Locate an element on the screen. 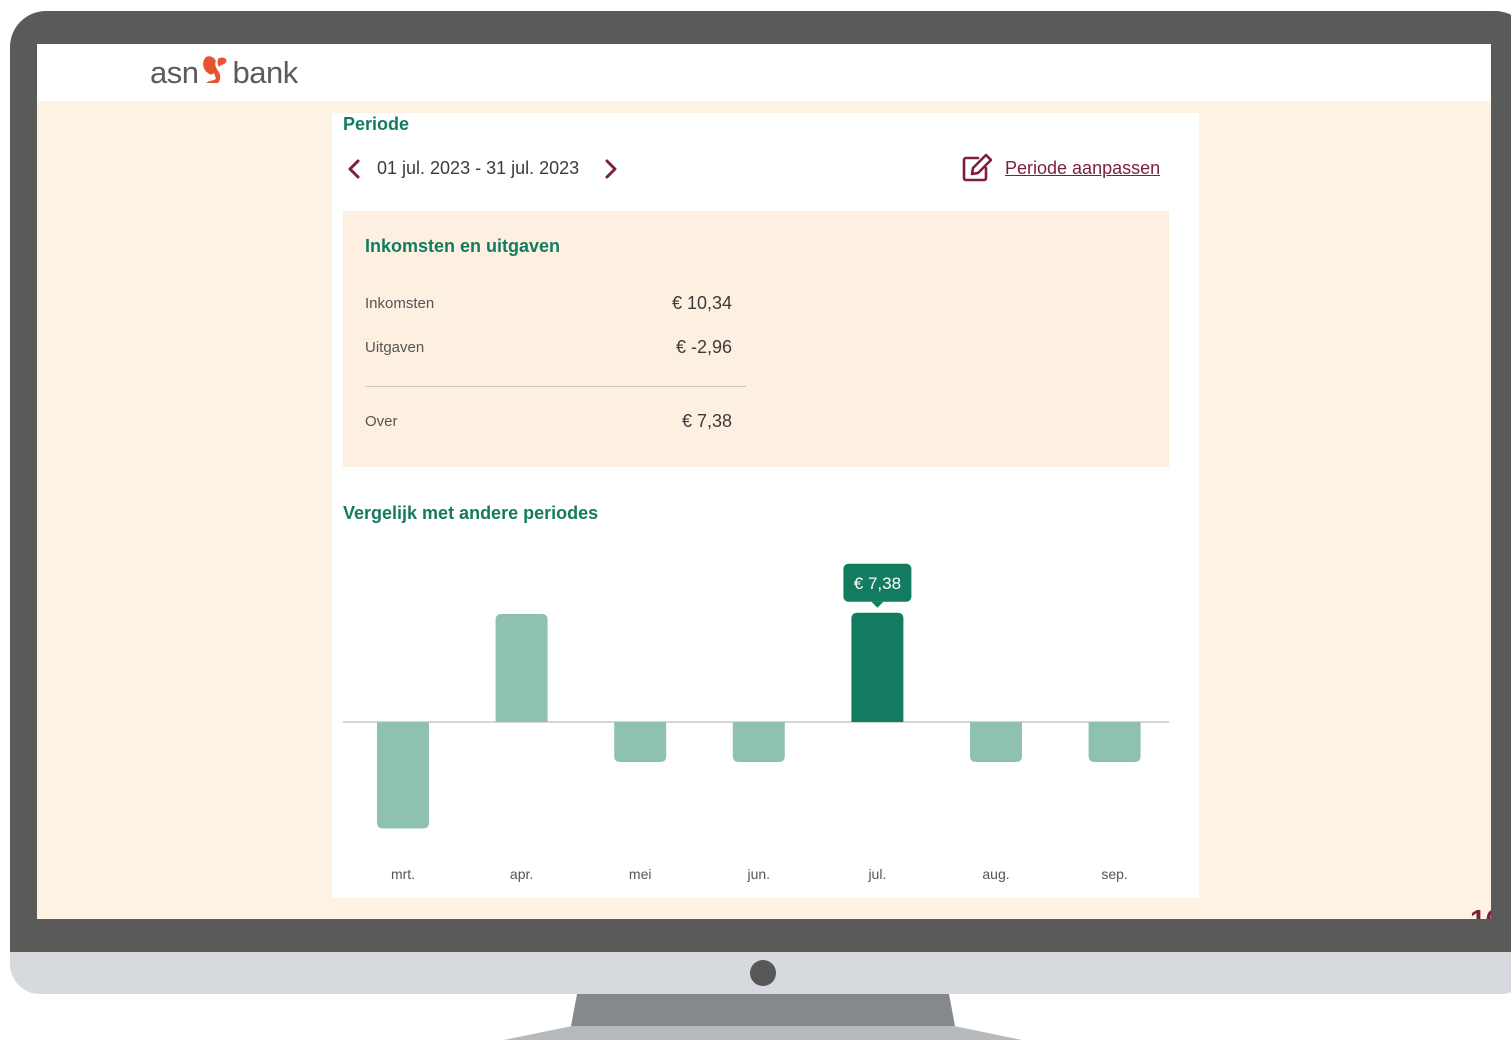  expense-value: € -2,96 is located at coordinates (703, 347).